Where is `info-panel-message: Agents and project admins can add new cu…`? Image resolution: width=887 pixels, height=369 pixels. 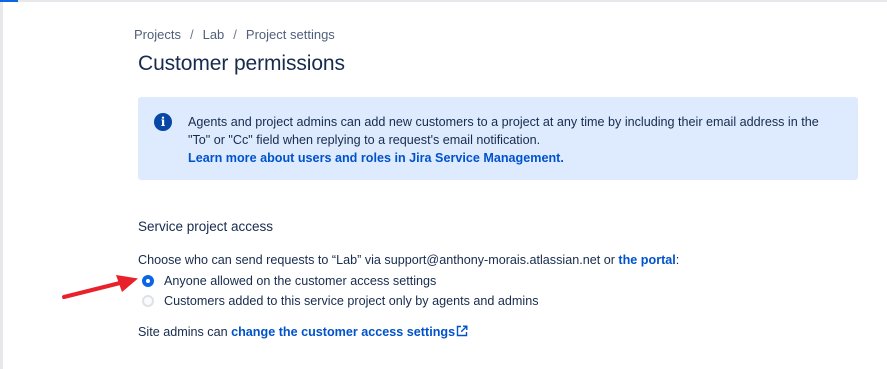
info-panel-message: Agents and project admins can add new cu… is located at coordinates (503, 131).